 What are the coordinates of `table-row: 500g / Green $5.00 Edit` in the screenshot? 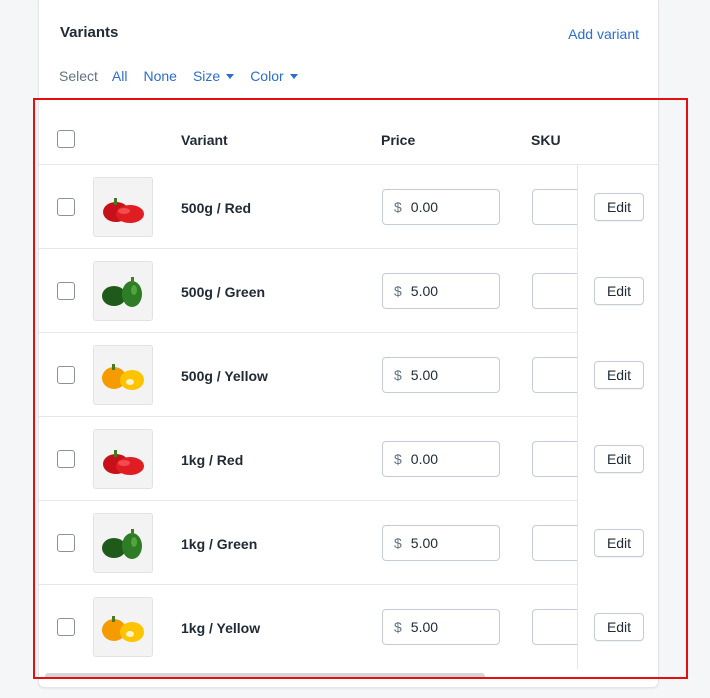 It's located at (348, 291).